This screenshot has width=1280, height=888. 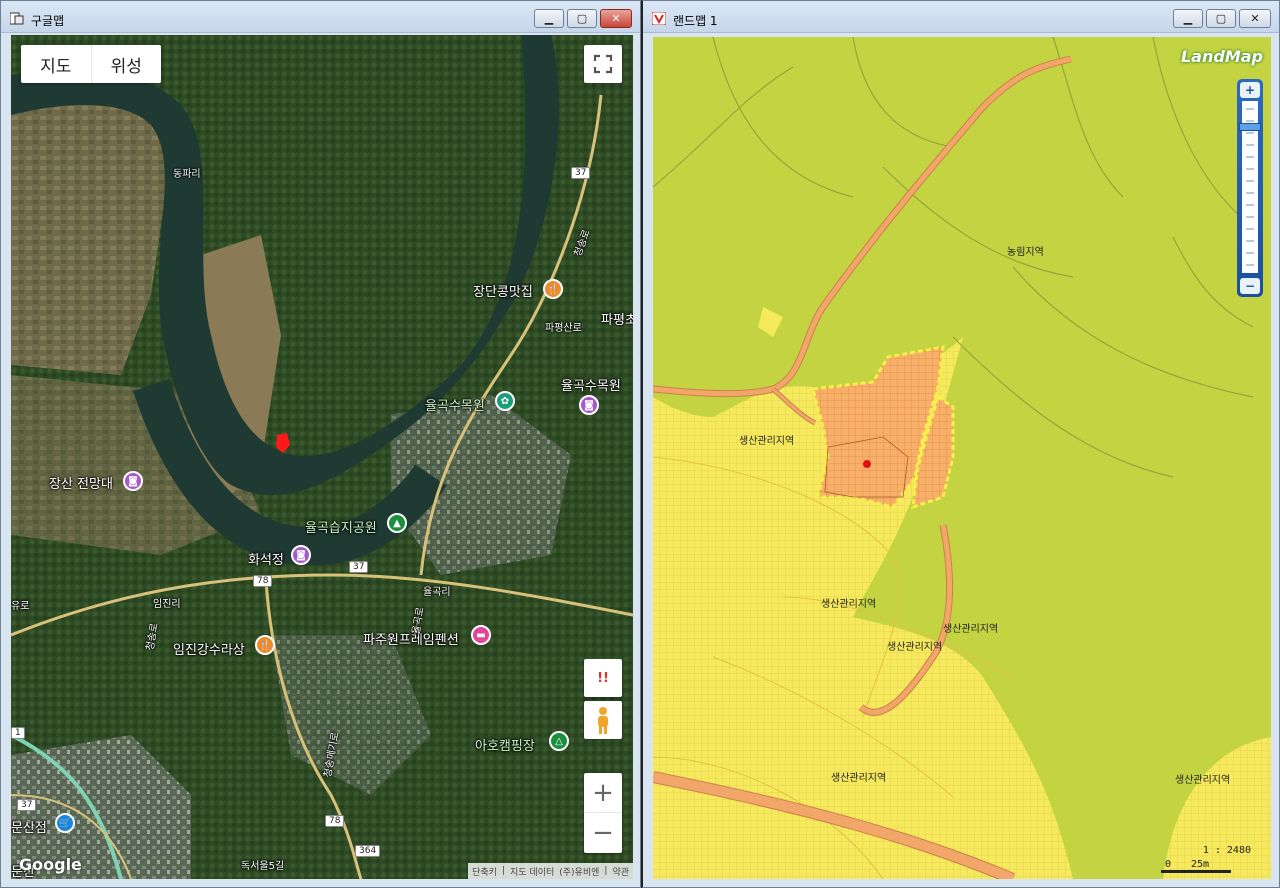 I want to click on scale-distance: 25m, so click(x=1200, y=864).